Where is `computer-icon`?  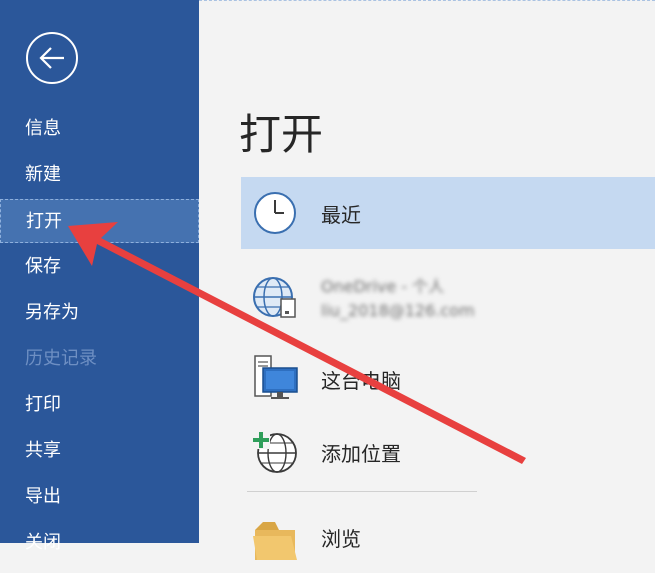 computer-icon is located at coordinates (276, 377).